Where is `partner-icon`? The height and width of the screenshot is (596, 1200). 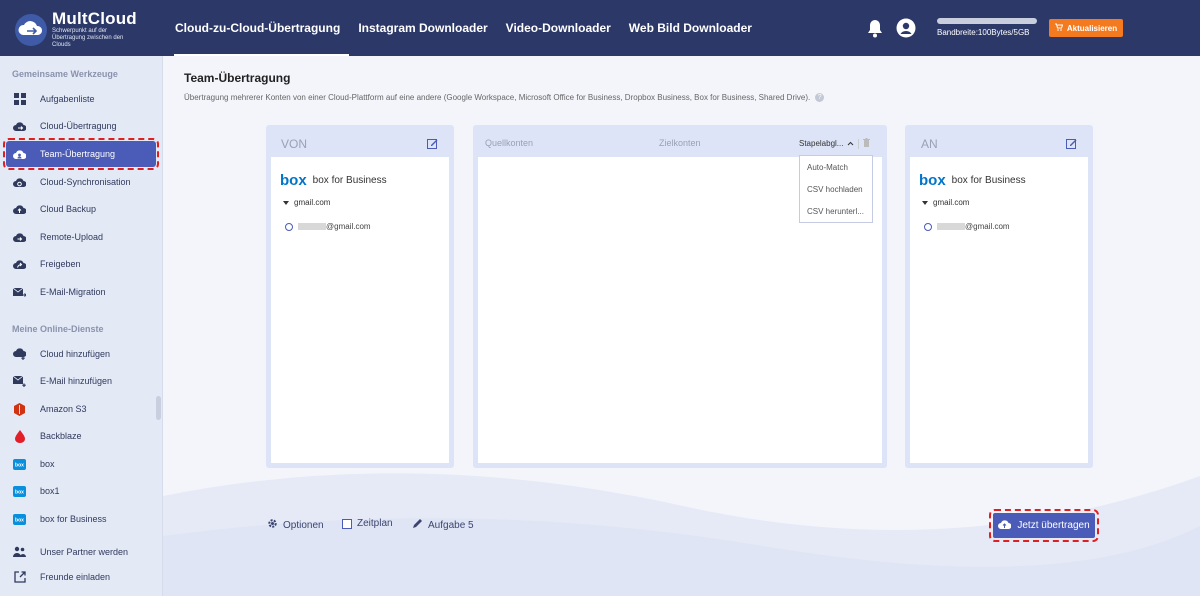 partner-icon is located at coordinates (19, 552).